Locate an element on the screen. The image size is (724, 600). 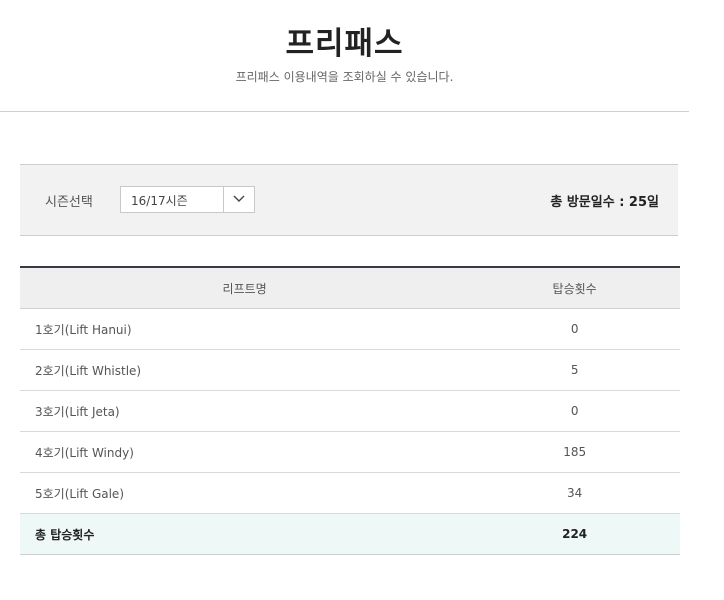
total-count-cell: 224 is located at coordinates (574, 534).